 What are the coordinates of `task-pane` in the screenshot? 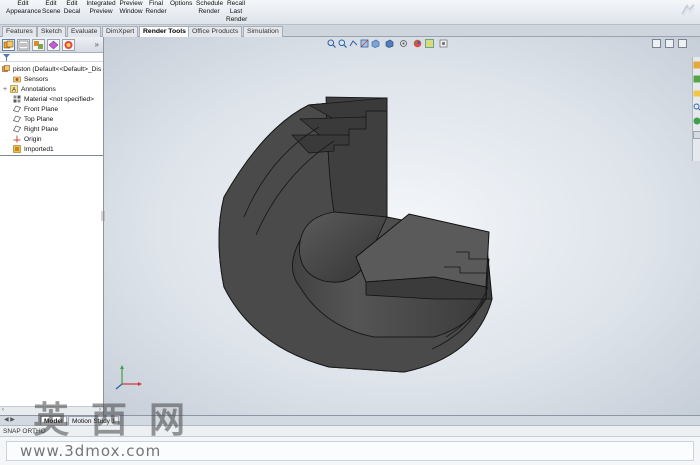 It's located at (696, 109).